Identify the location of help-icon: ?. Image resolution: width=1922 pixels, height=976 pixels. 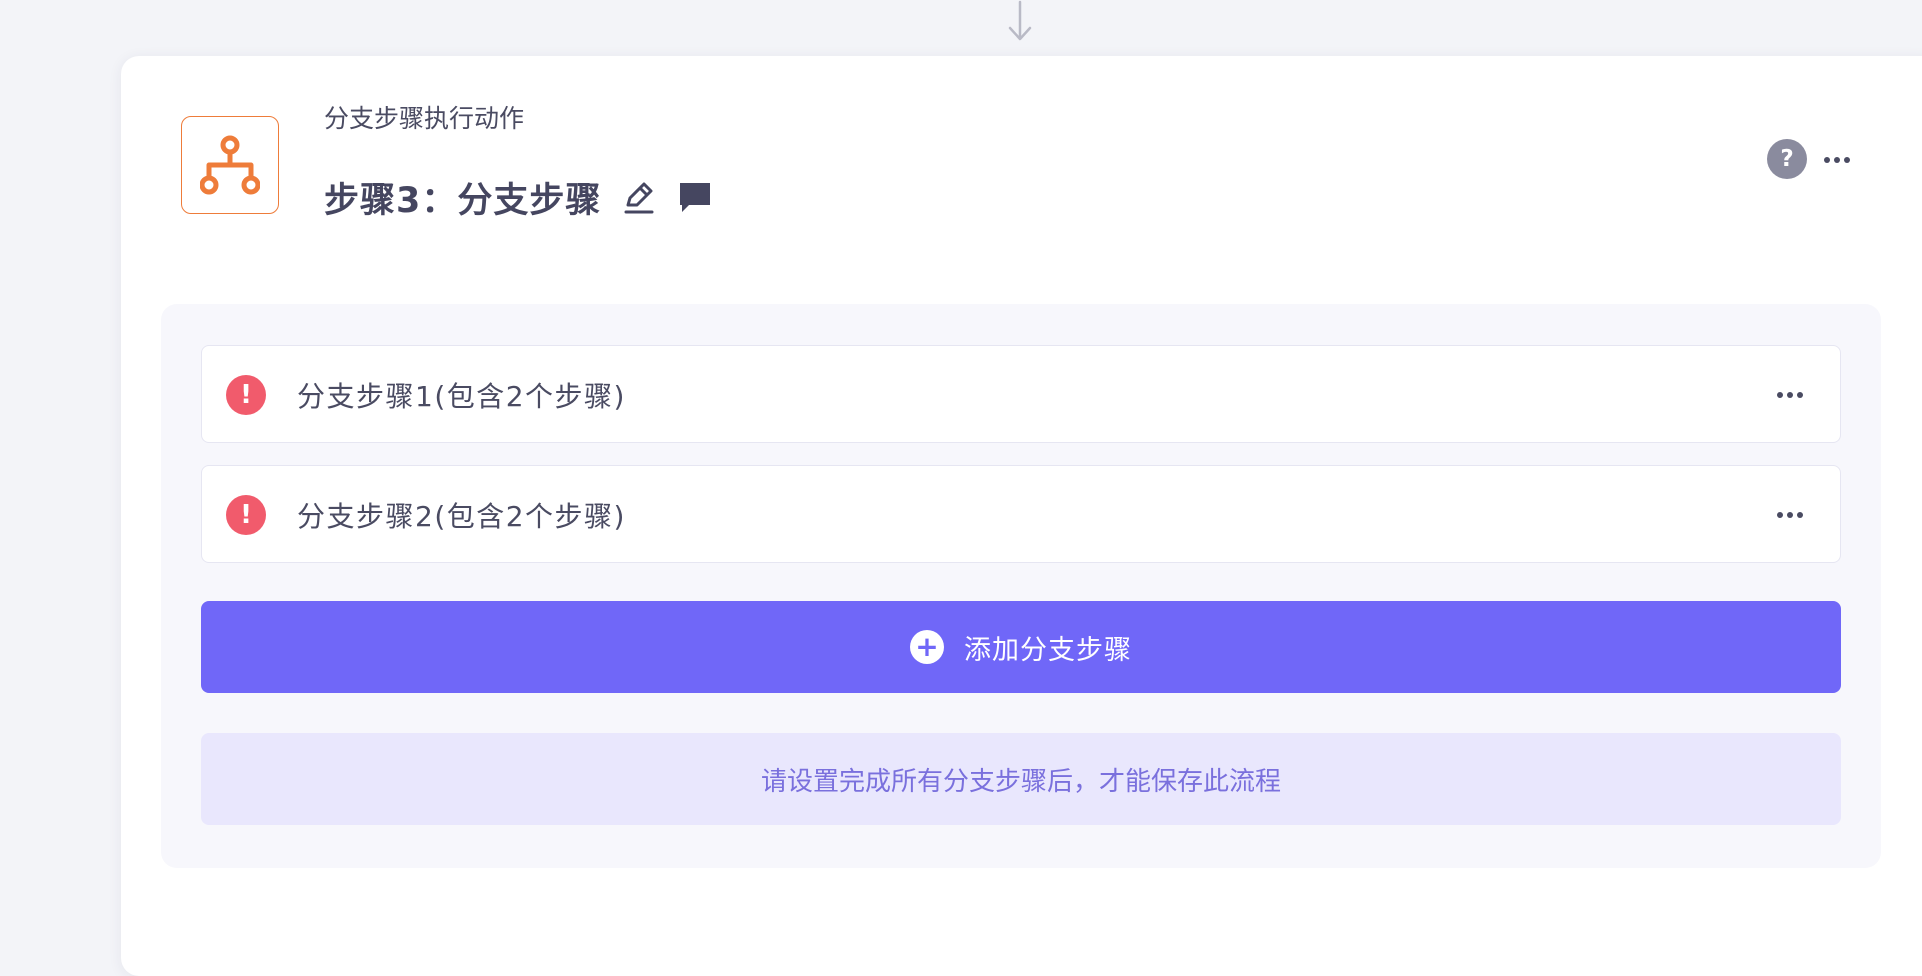
(1787, 159).